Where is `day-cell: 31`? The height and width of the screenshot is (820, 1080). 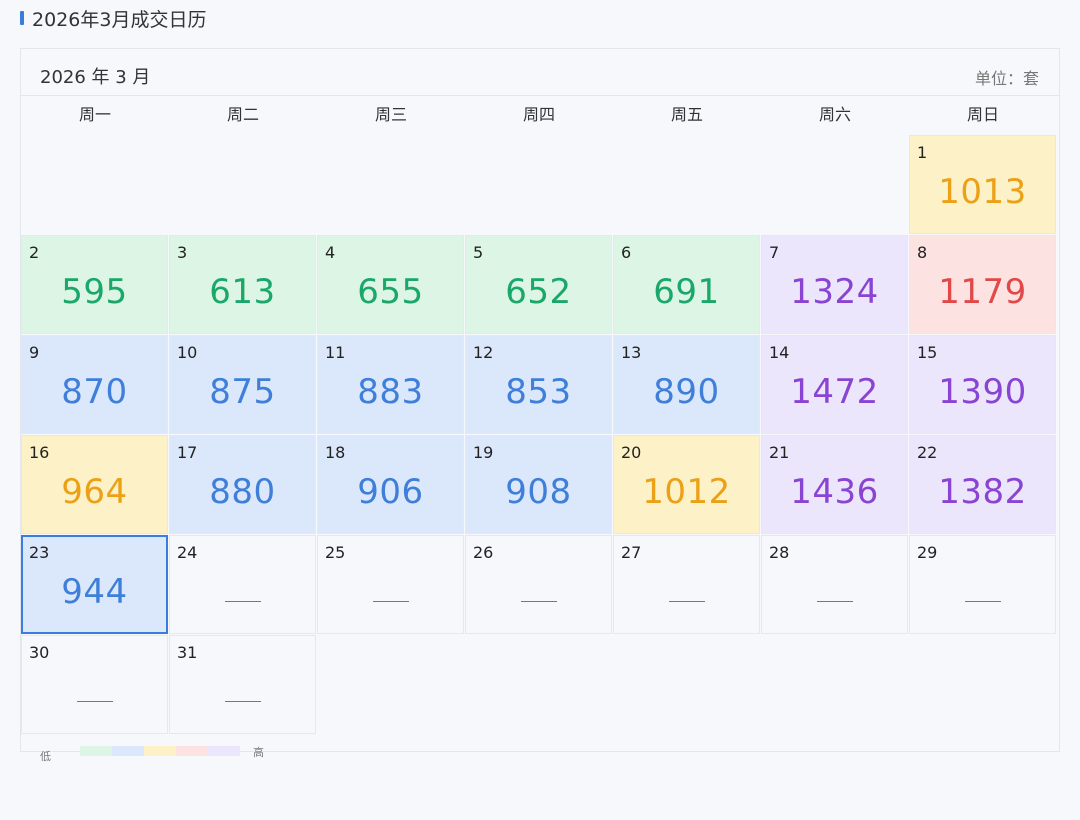
day-cell: 31 is located at coordinates (242, 684).